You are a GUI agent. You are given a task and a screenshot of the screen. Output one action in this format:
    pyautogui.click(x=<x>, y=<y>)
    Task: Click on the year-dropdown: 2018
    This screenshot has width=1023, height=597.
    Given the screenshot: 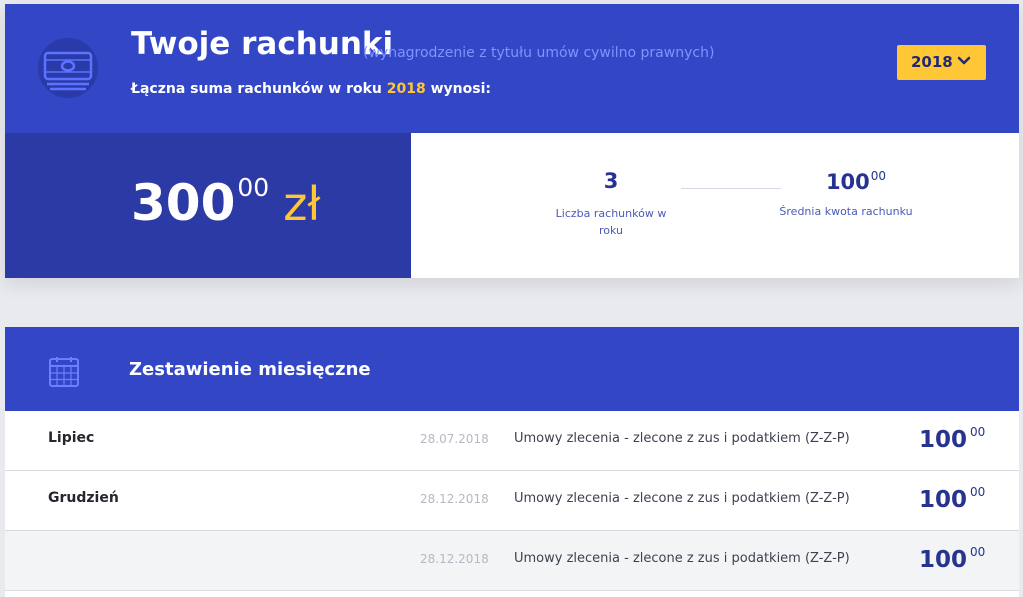 What is the action you would take?
    pyautogui.click(x=941, y=62)
    